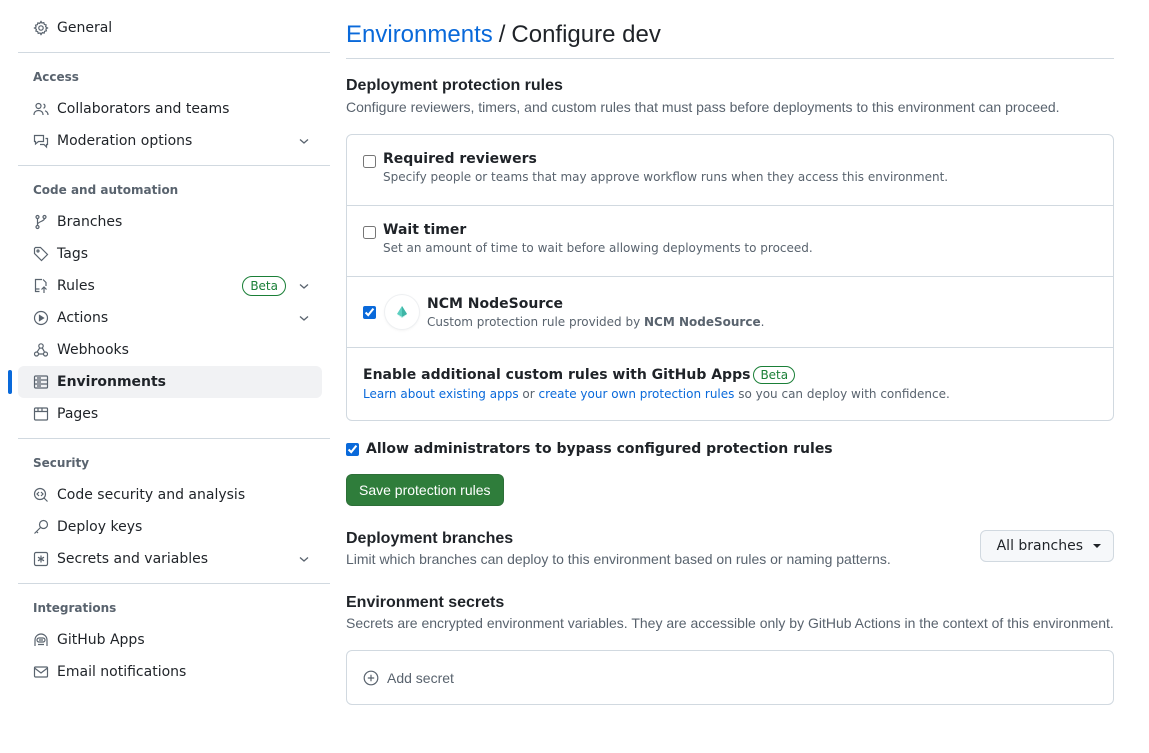 The image size is (1149, 753). I want to click on sidebar-item-label: Deploy keys, so click(100, 527).